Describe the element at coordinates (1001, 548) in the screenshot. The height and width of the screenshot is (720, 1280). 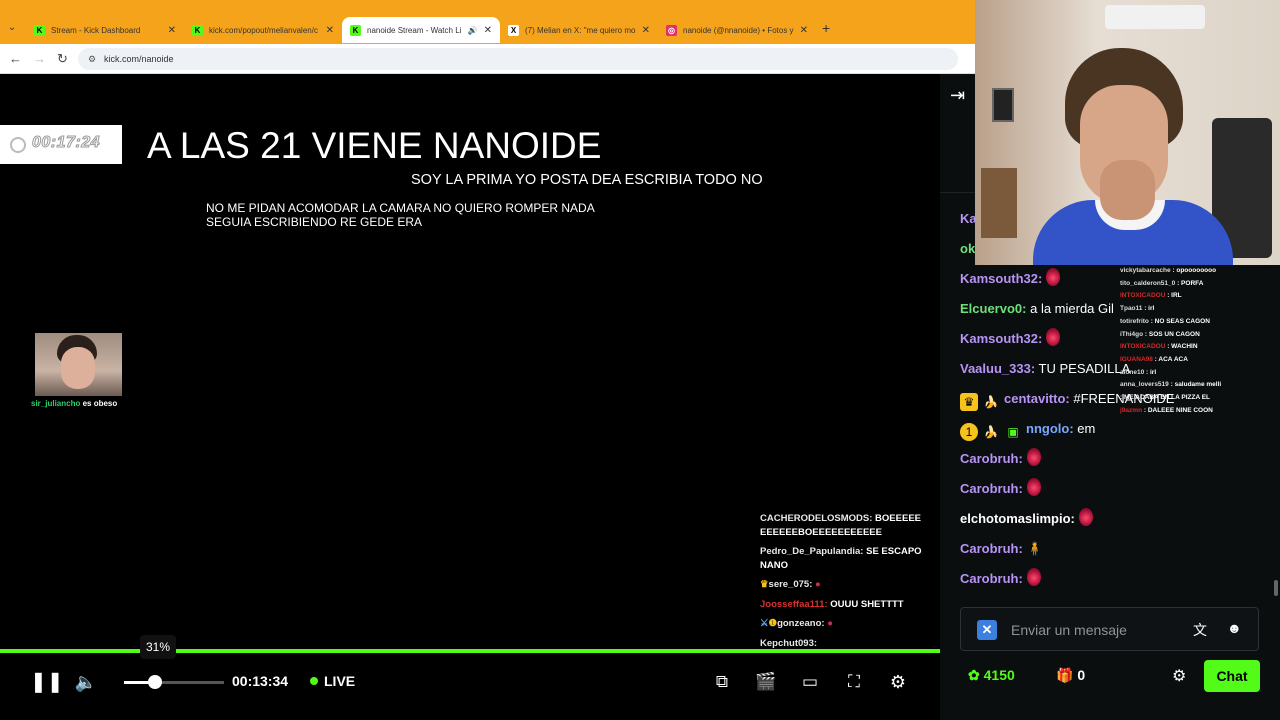
I see `chat-message: Carobruh: 🧍` at that location.